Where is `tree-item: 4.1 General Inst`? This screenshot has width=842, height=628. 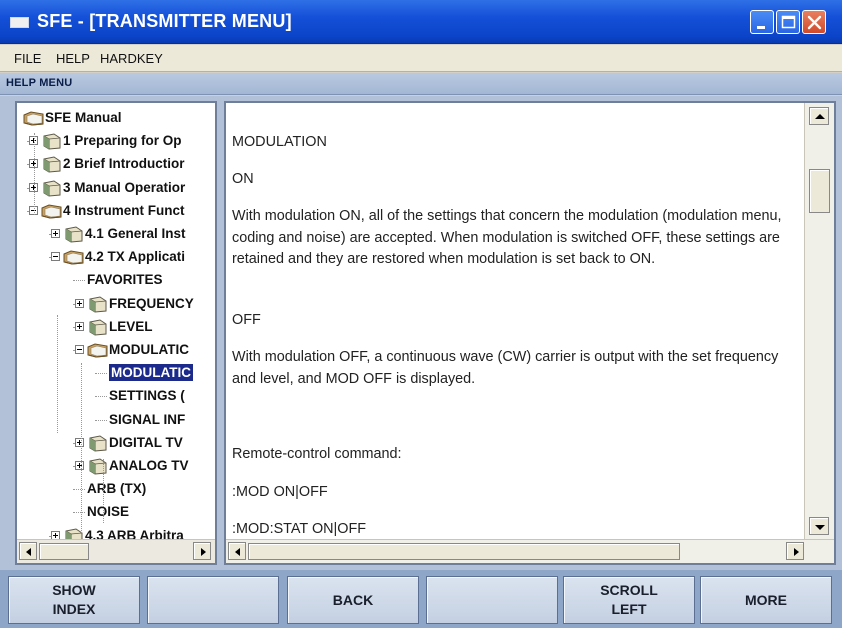 tree-item: 4.1 General Inst is located at coordinates (116, 234).